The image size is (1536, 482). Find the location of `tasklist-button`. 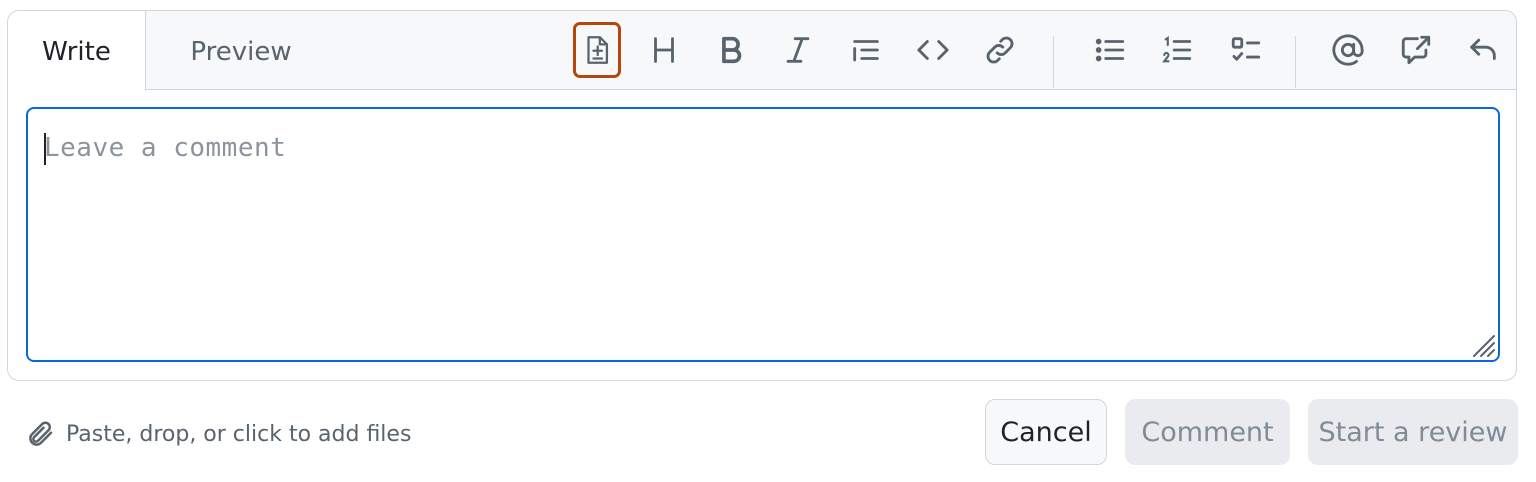

tasklist-button is located at coordinates (1246, 50).